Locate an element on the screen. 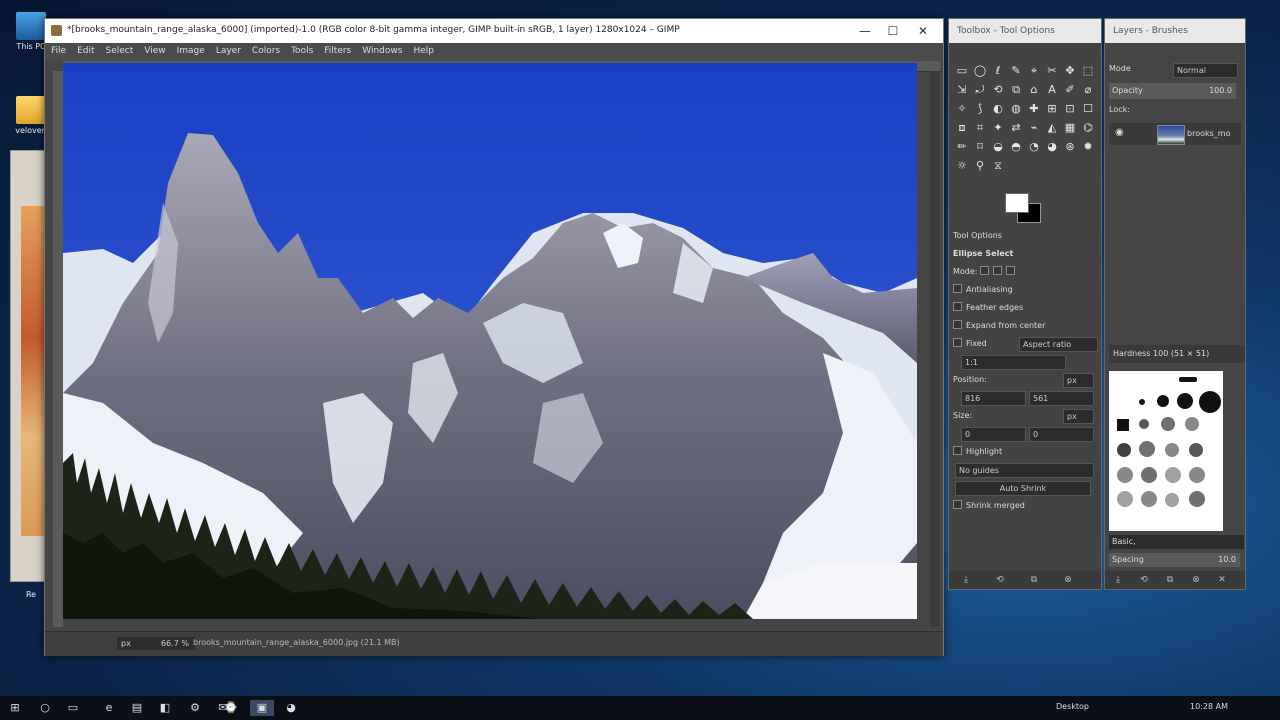 Image resolution: width=1280 pixels, height=720 pixels. position-y-input: 561 is located at coordinates (1061, 398).